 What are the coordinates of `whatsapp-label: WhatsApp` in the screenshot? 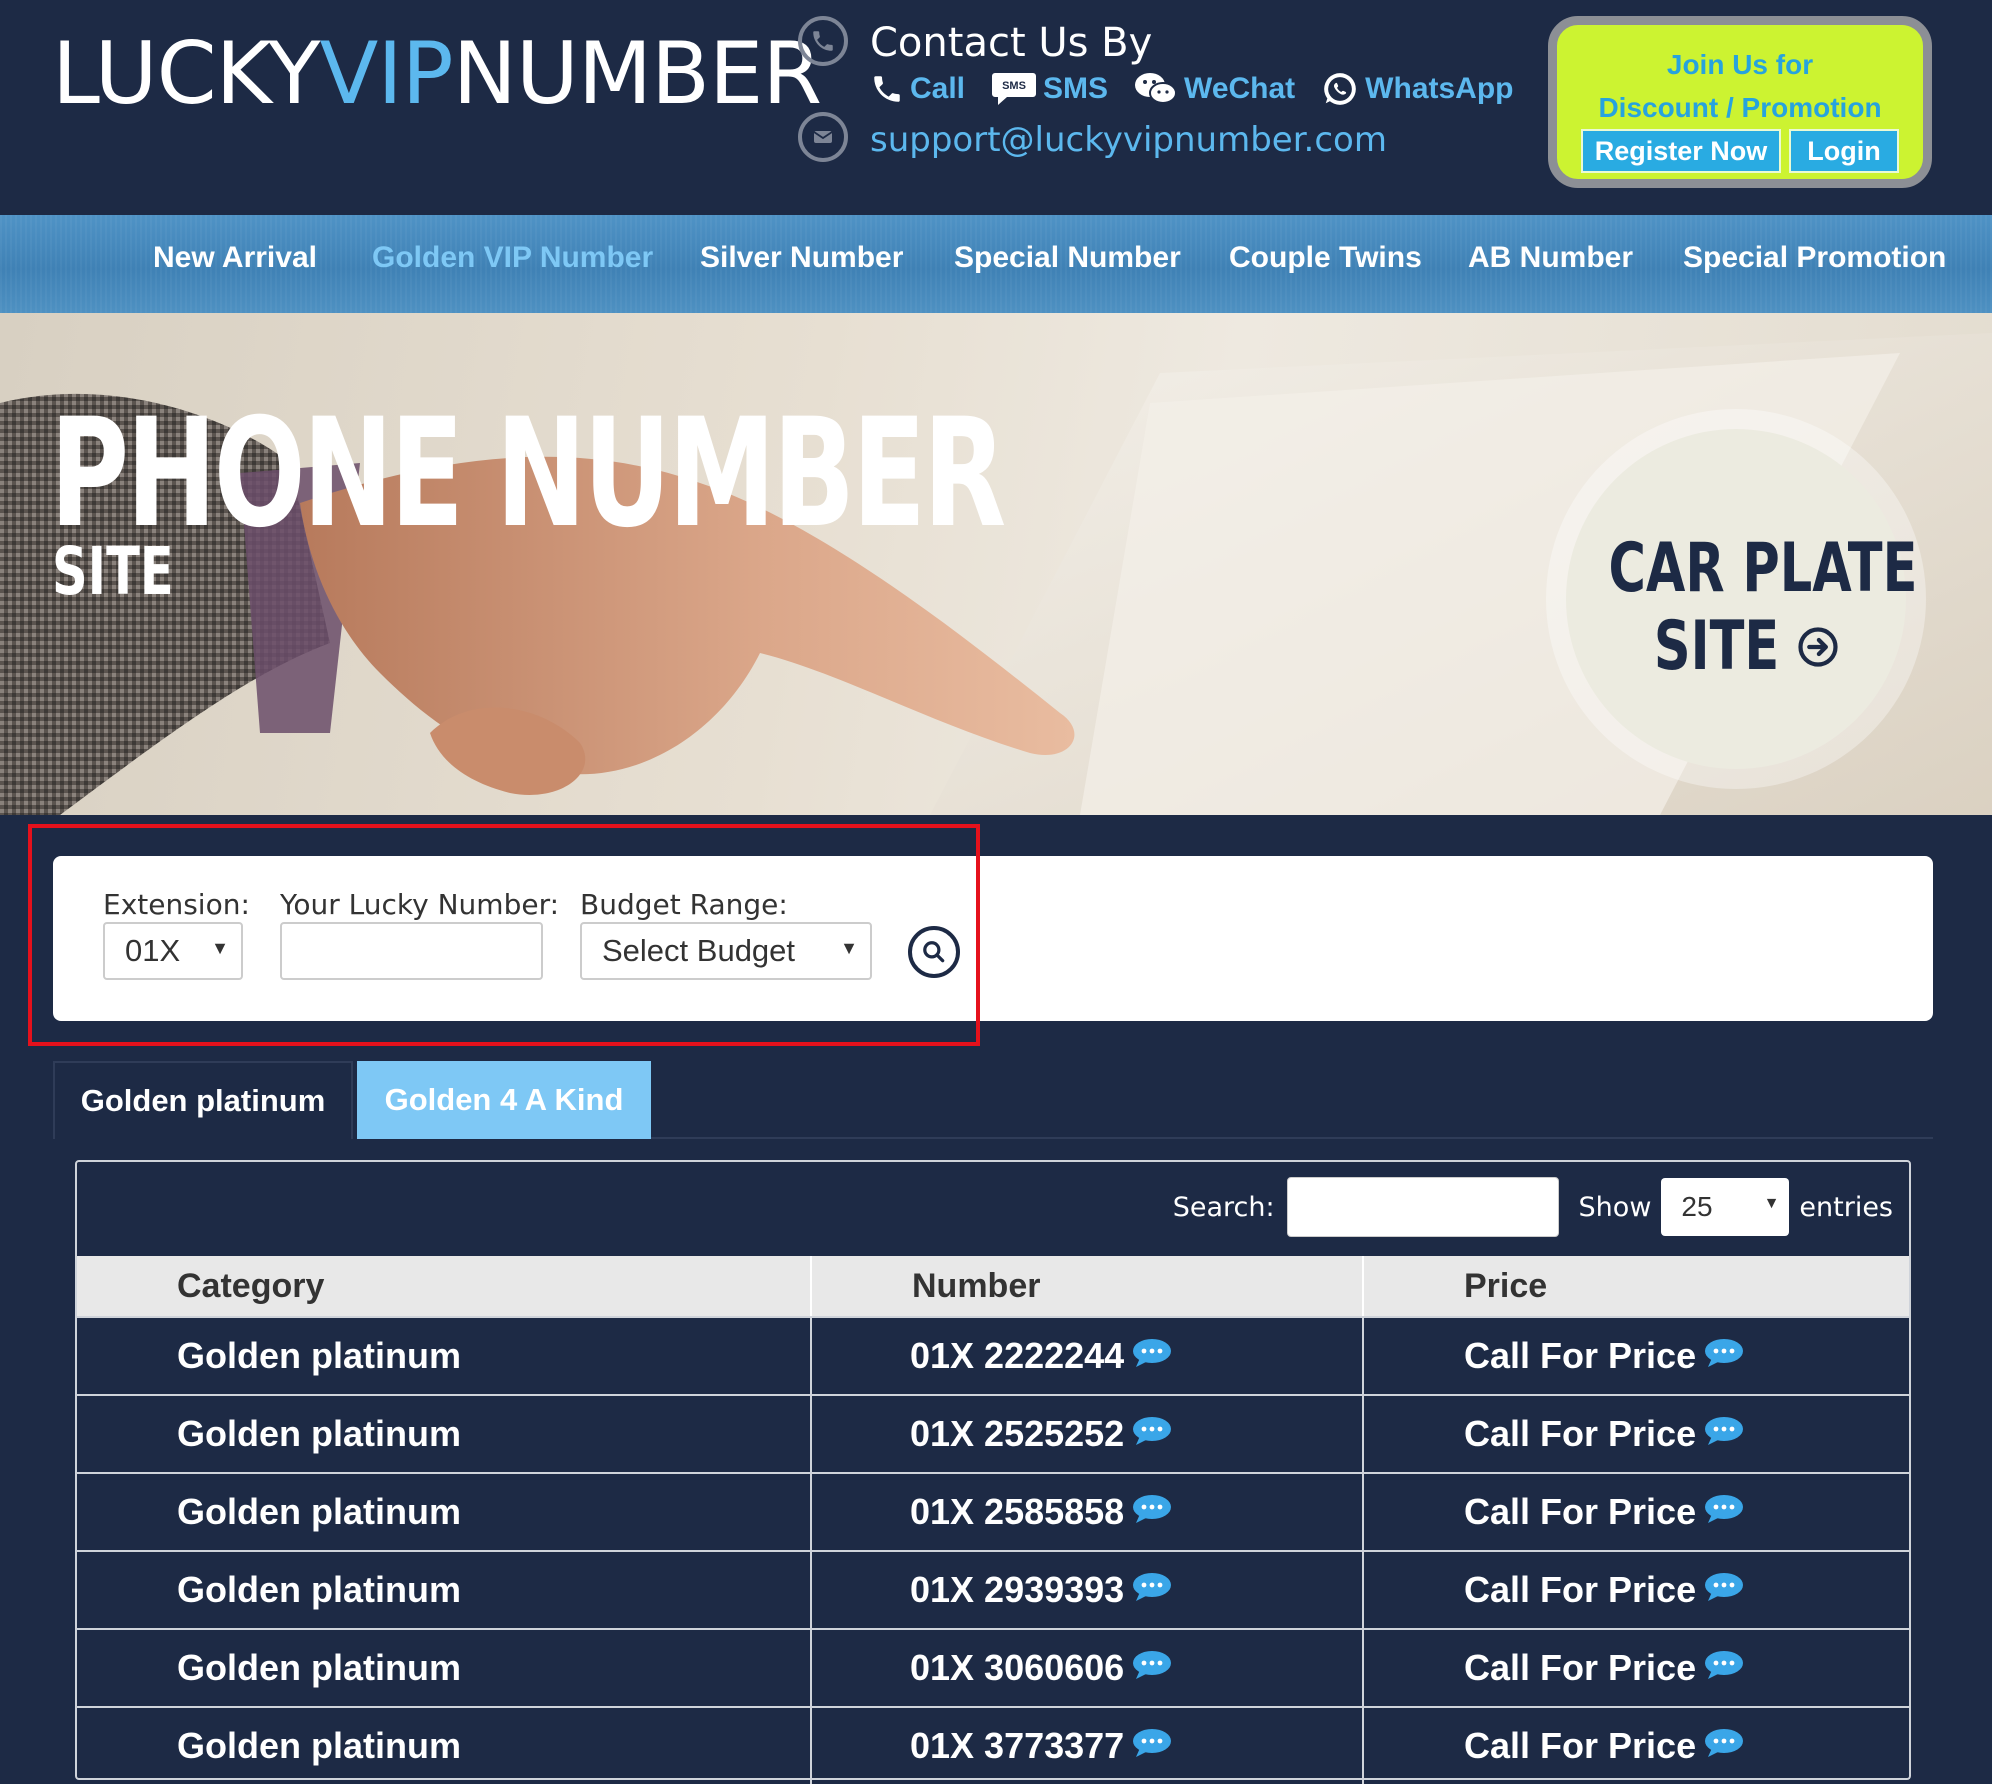 It's located at (1439, 88).